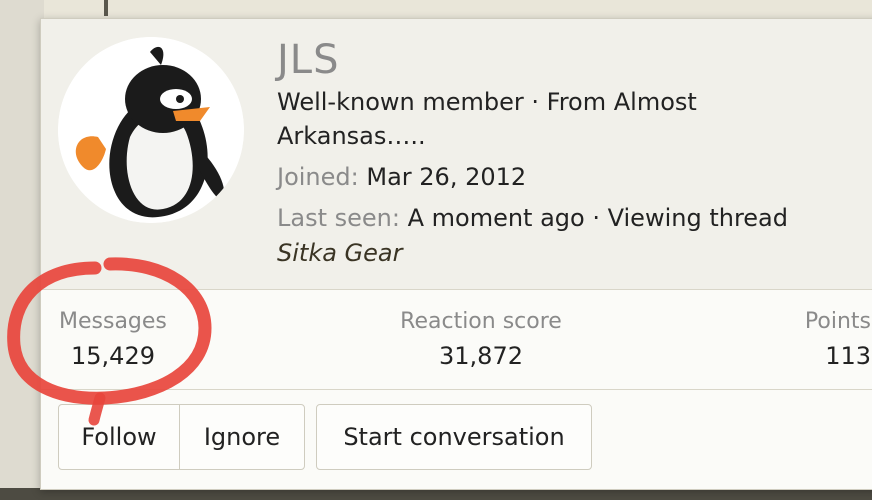  Describe the element at coordinates (318, 177) in the screenshot. I see `joined-label: Joined:` at that location.